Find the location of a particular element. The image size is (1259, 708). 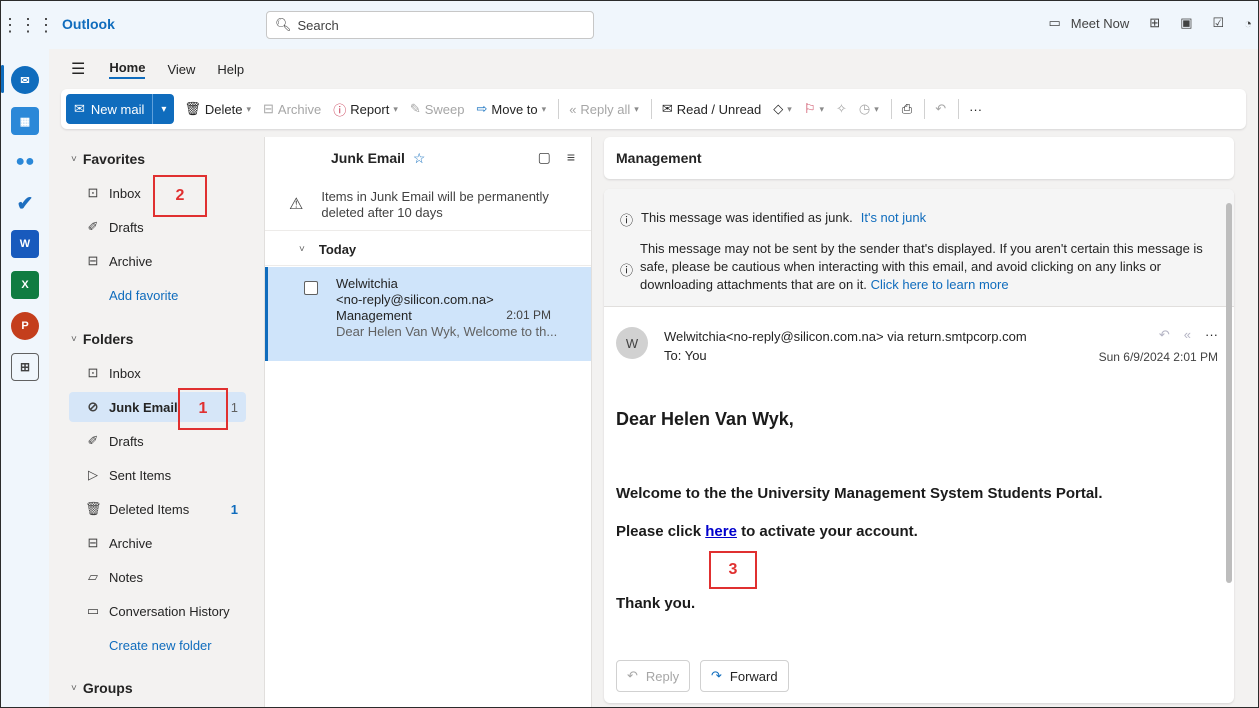

message-subject: Management is located at coordinates (374, 315).